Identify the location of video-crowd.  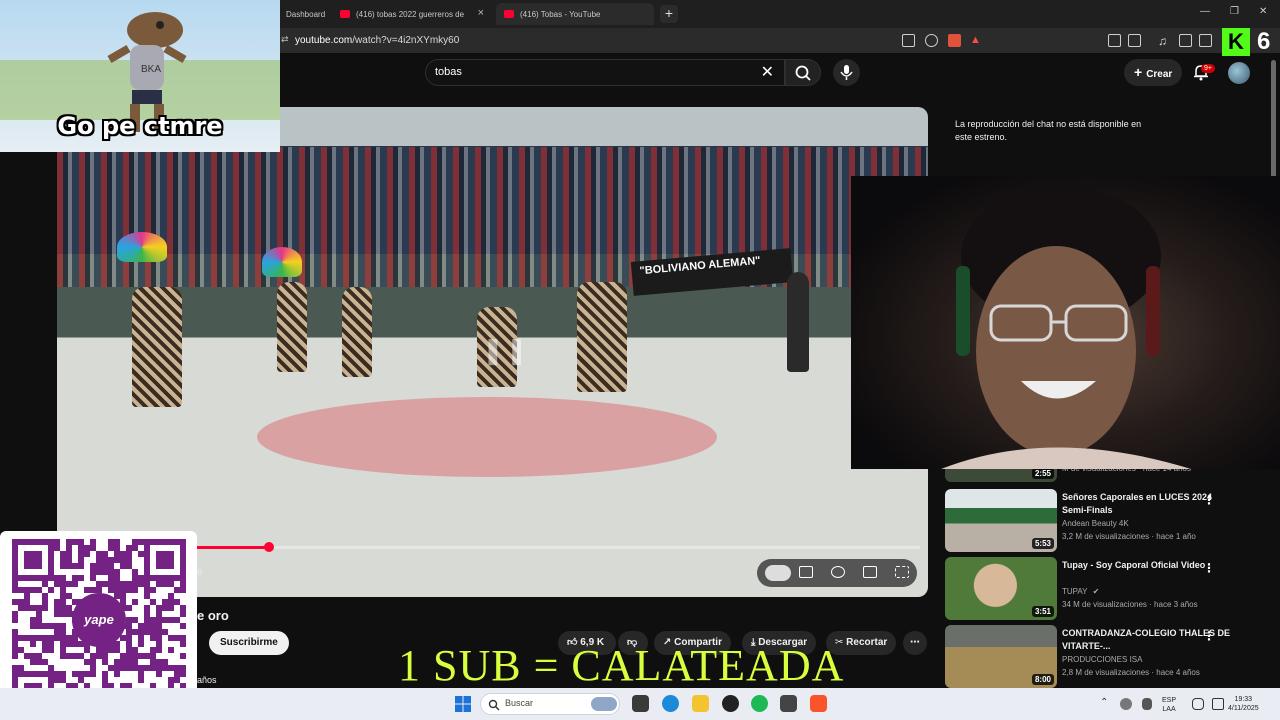
(492, 217).